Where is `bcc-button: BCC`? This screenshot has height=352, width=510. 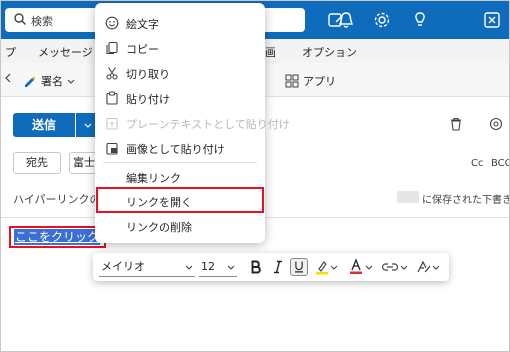
bcc-button: BCC is located at coordinates (500, 163).